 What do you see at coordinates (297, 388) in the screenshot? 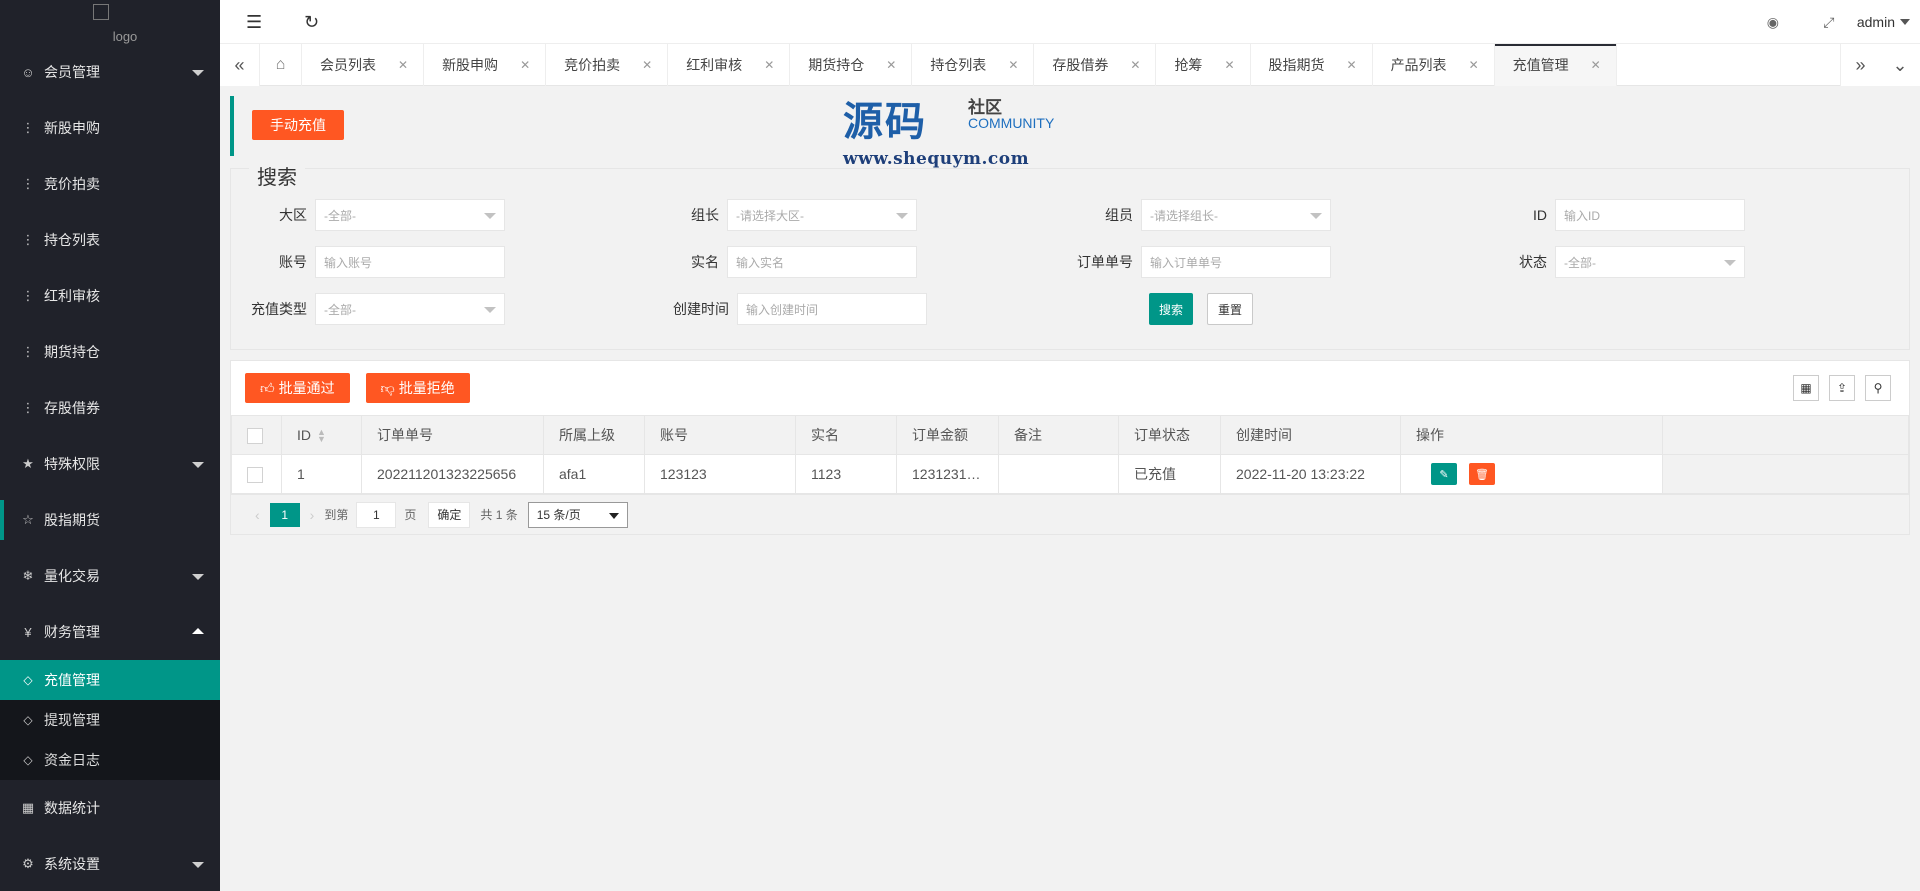
I see `batch-approve-button: 👍︎ 批量通过` at bounding box center [297, 388].